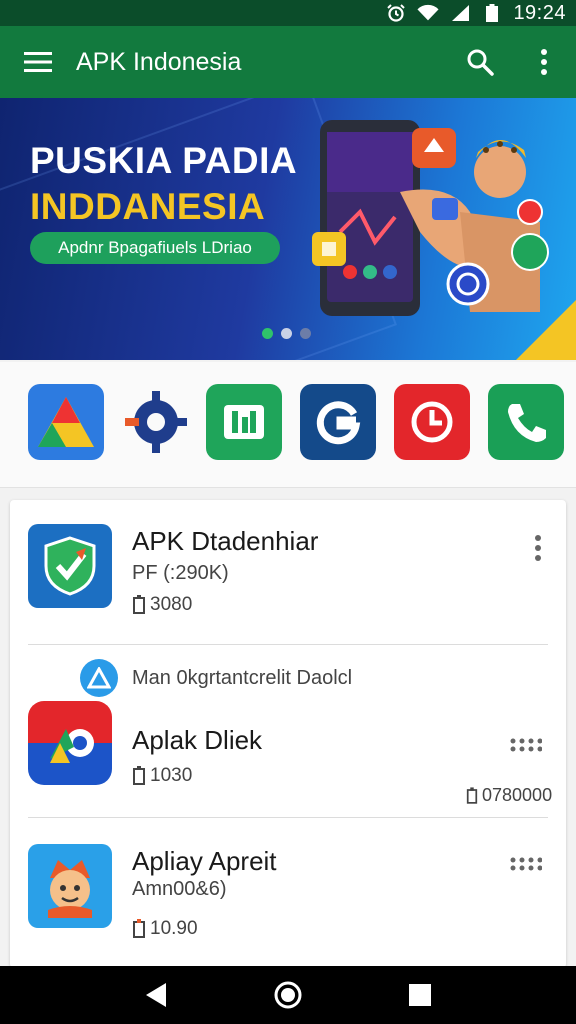  I want to click on app-title: Apliay Apreit, so click(204, 861).